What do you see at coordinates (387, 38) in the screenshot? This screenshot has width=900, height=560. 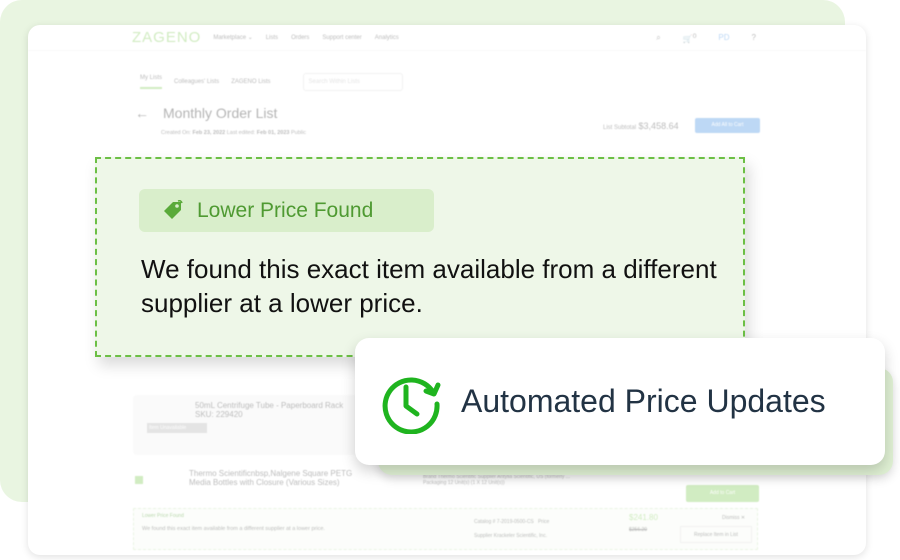 I see `nav-analytics: Analytics` at bounding box center [387, 38].